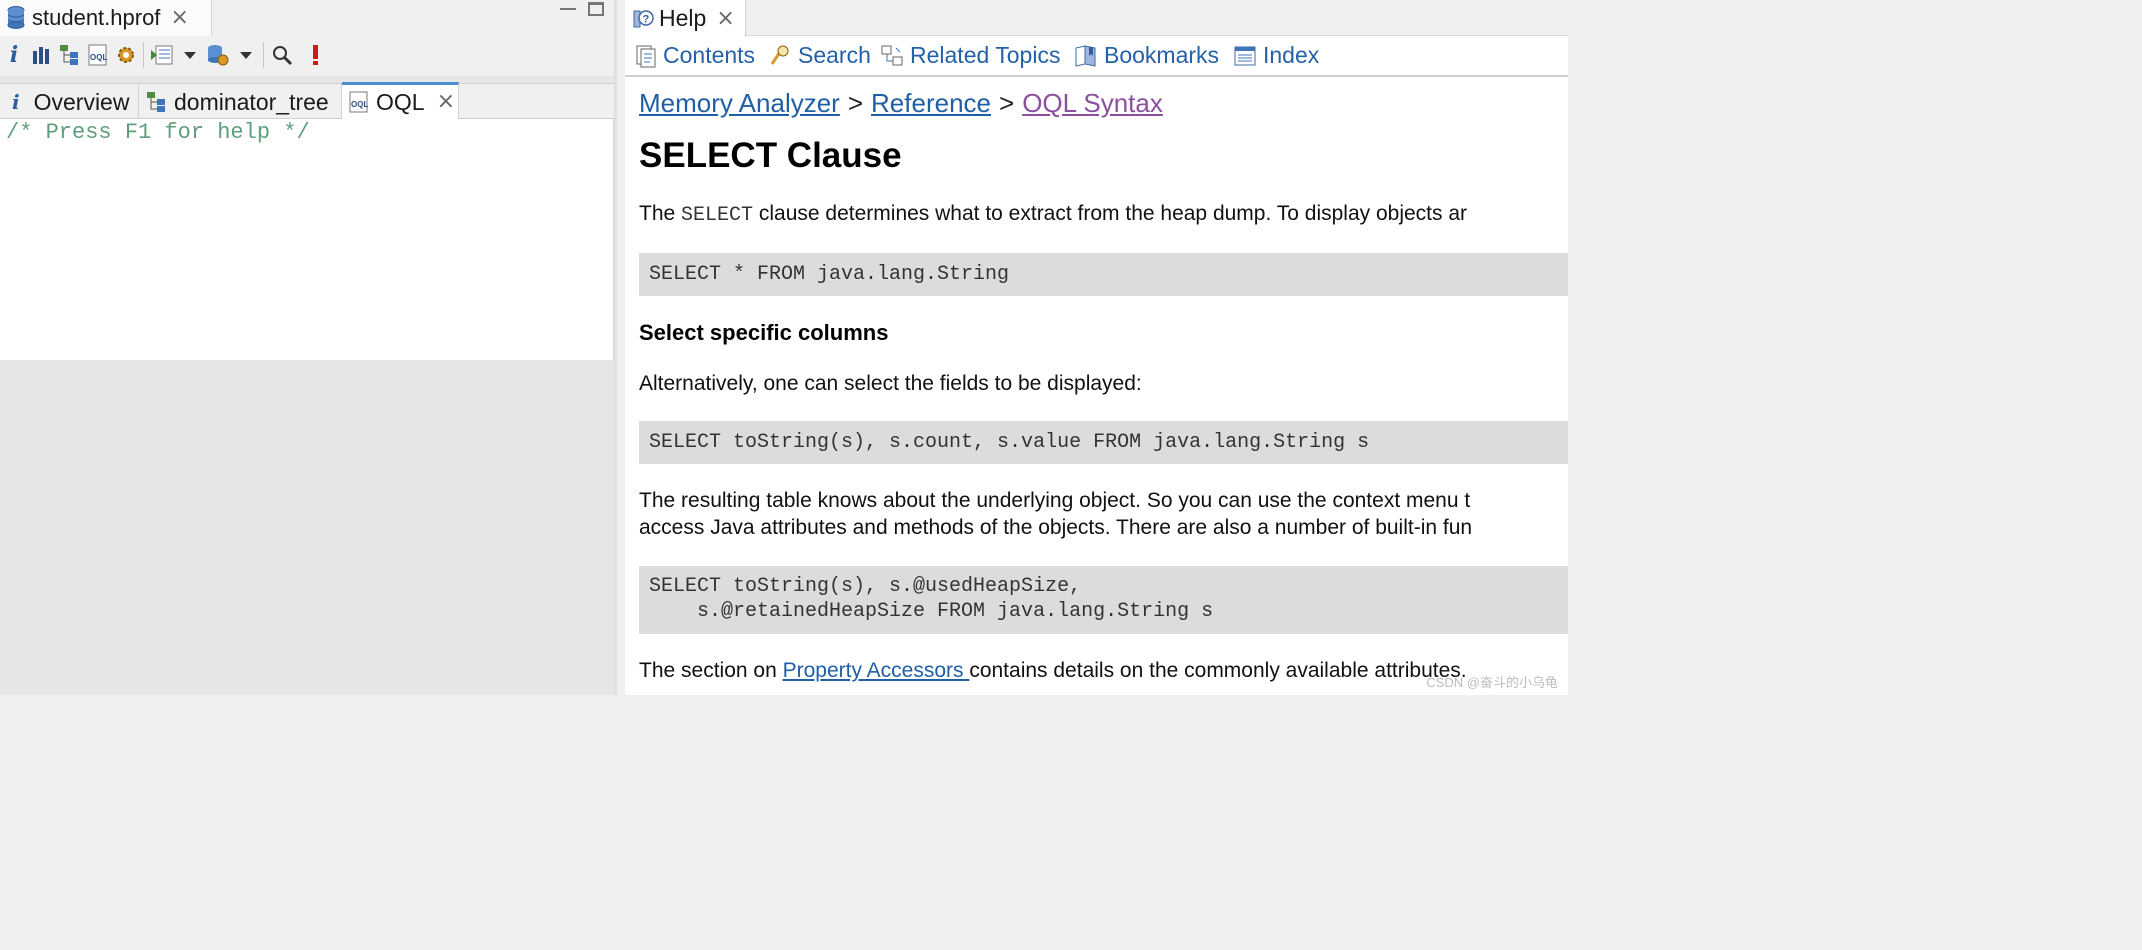 This screenshot has height=950, width=2142. Describe the element at coordinates (568, 6) in the screenshot. I see `minimize-button` at that location.